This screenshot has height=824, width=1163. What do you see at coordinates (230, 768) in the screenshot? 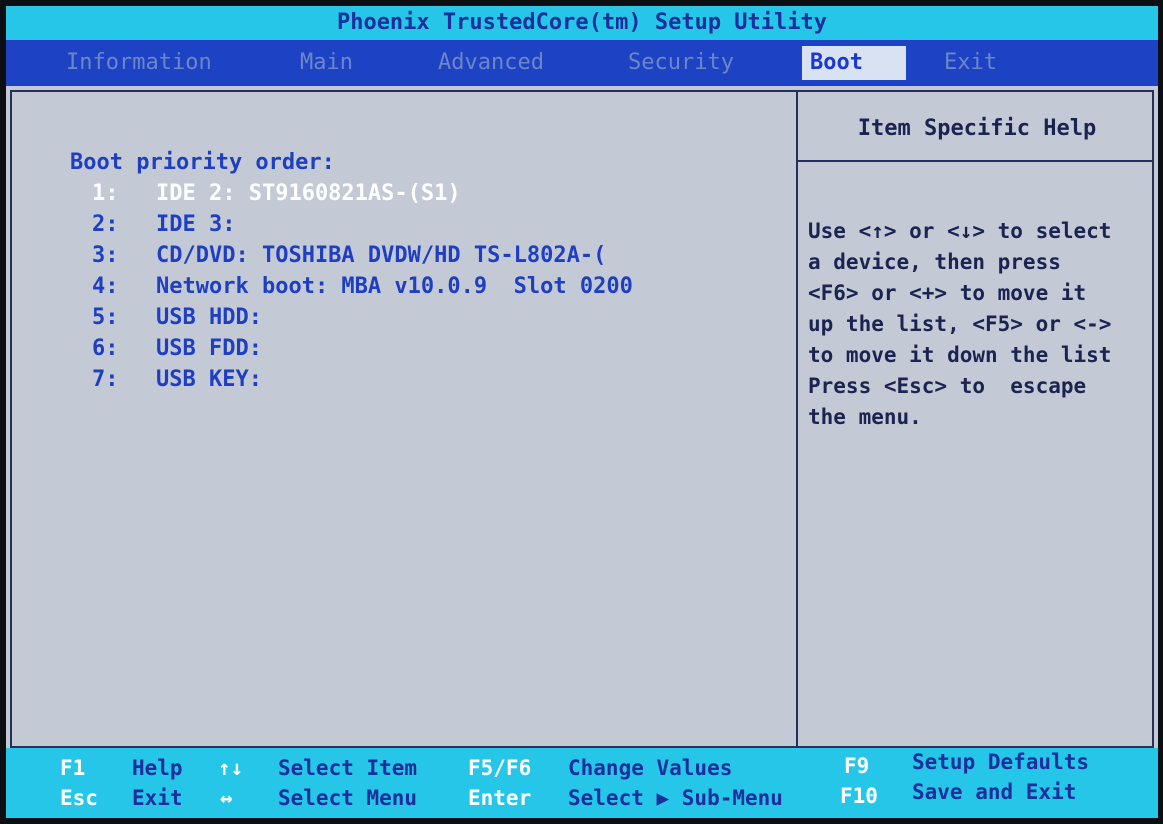
I see `updown-key: ↑↓` at bounding box center [230, 768].